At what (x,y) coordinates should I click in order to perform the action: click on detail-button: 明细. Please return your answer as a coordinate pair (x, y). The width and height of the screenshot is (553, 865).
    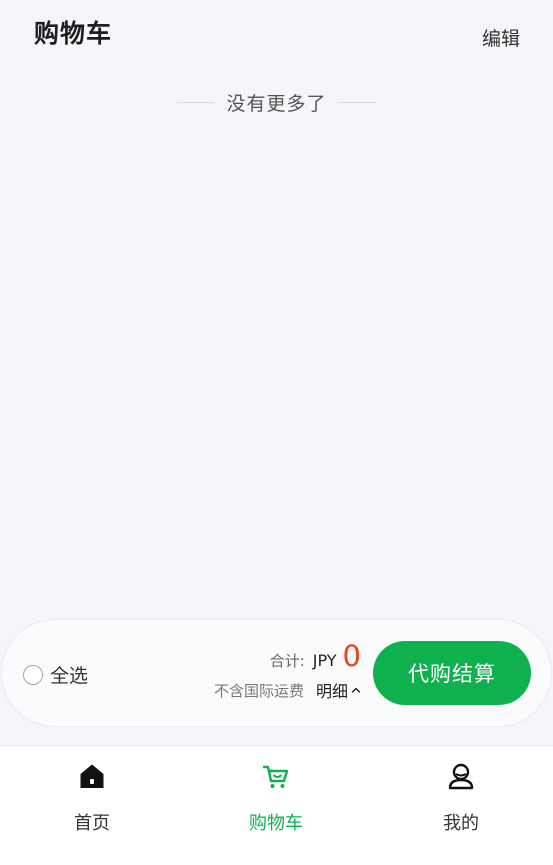
    Looking at the image, I should click on (338, 690).